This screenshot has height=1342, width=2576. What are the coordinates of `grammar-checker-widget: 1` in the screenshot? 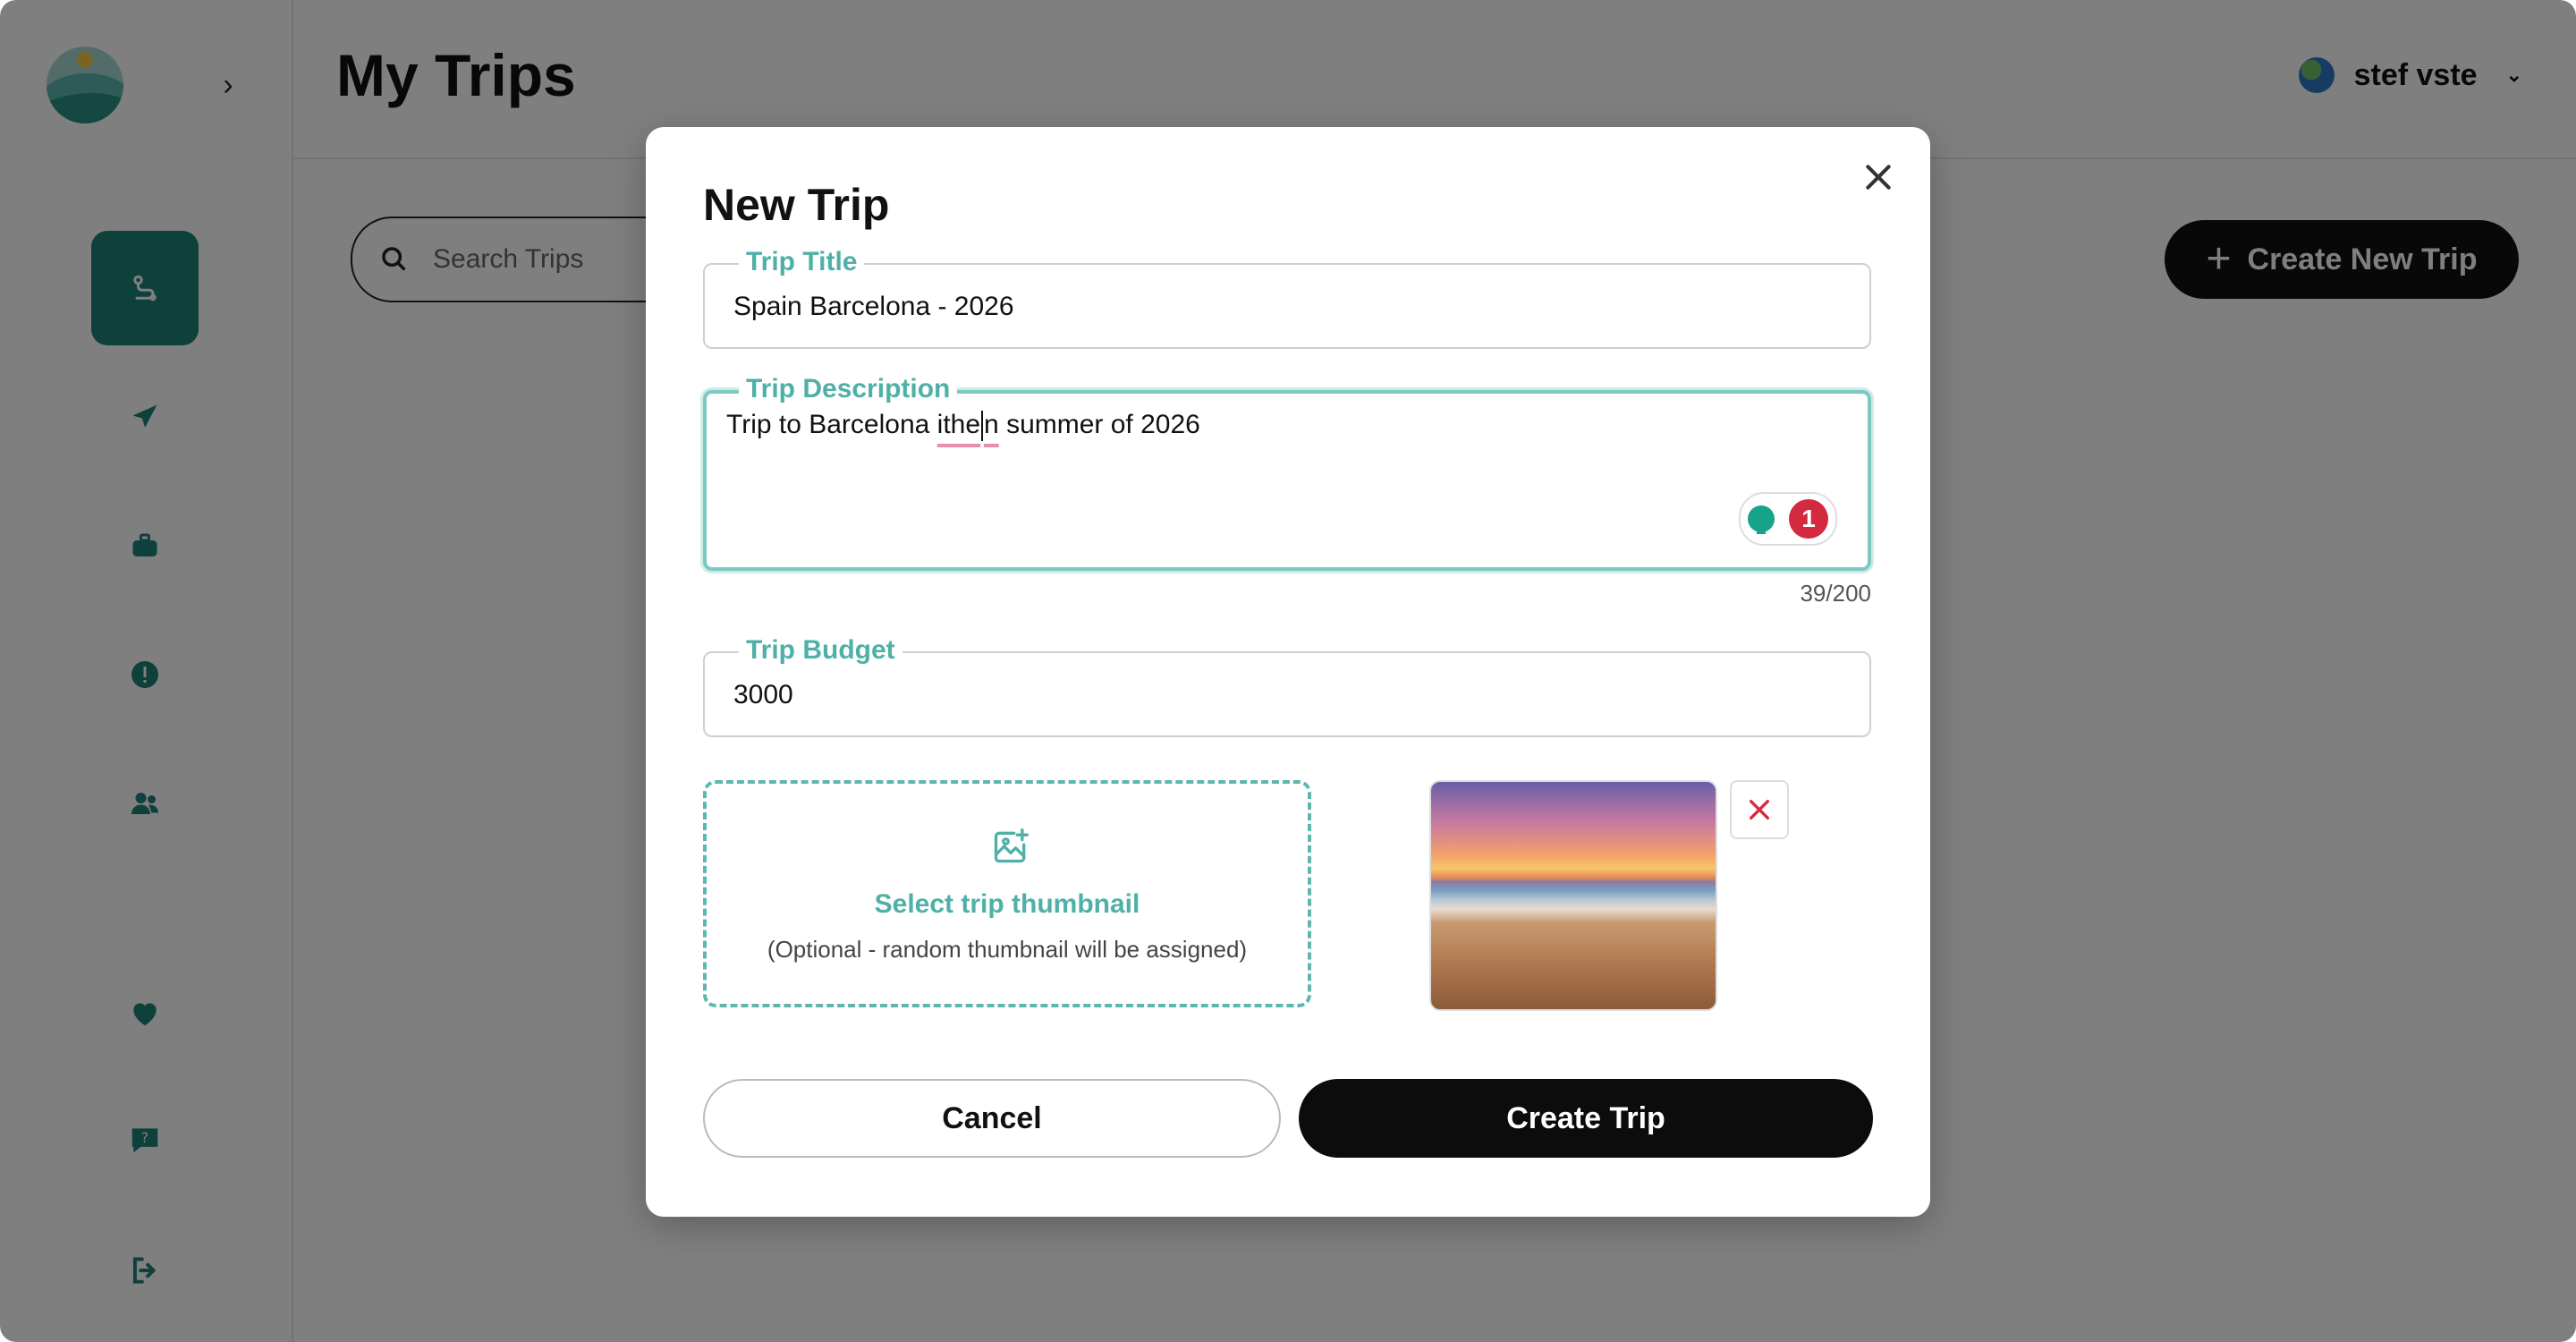 It's located at (1788, 519).